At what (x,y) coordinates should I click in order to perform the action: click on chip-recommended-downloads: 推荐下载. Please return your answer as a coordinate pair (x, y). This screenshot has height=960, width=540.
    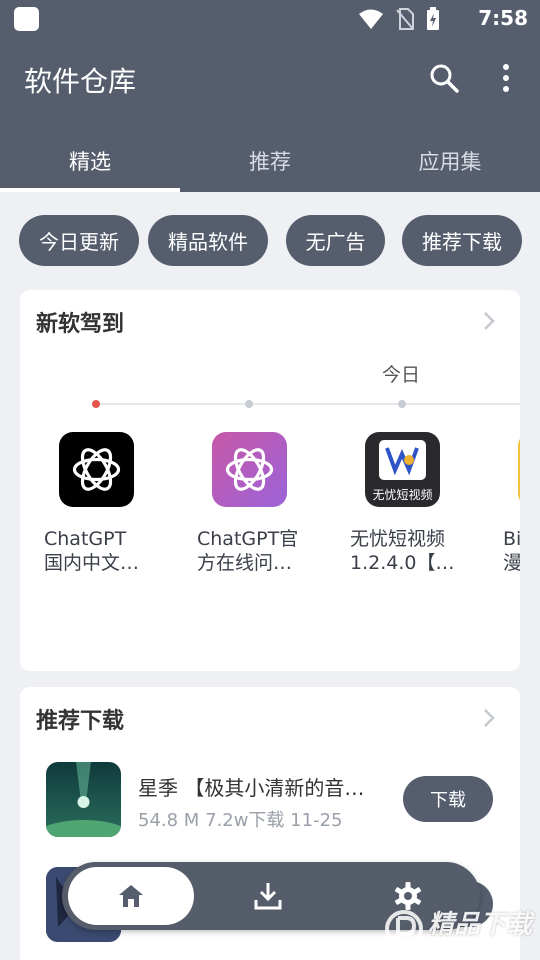
    Looking at the image, I should click on (462, 240).